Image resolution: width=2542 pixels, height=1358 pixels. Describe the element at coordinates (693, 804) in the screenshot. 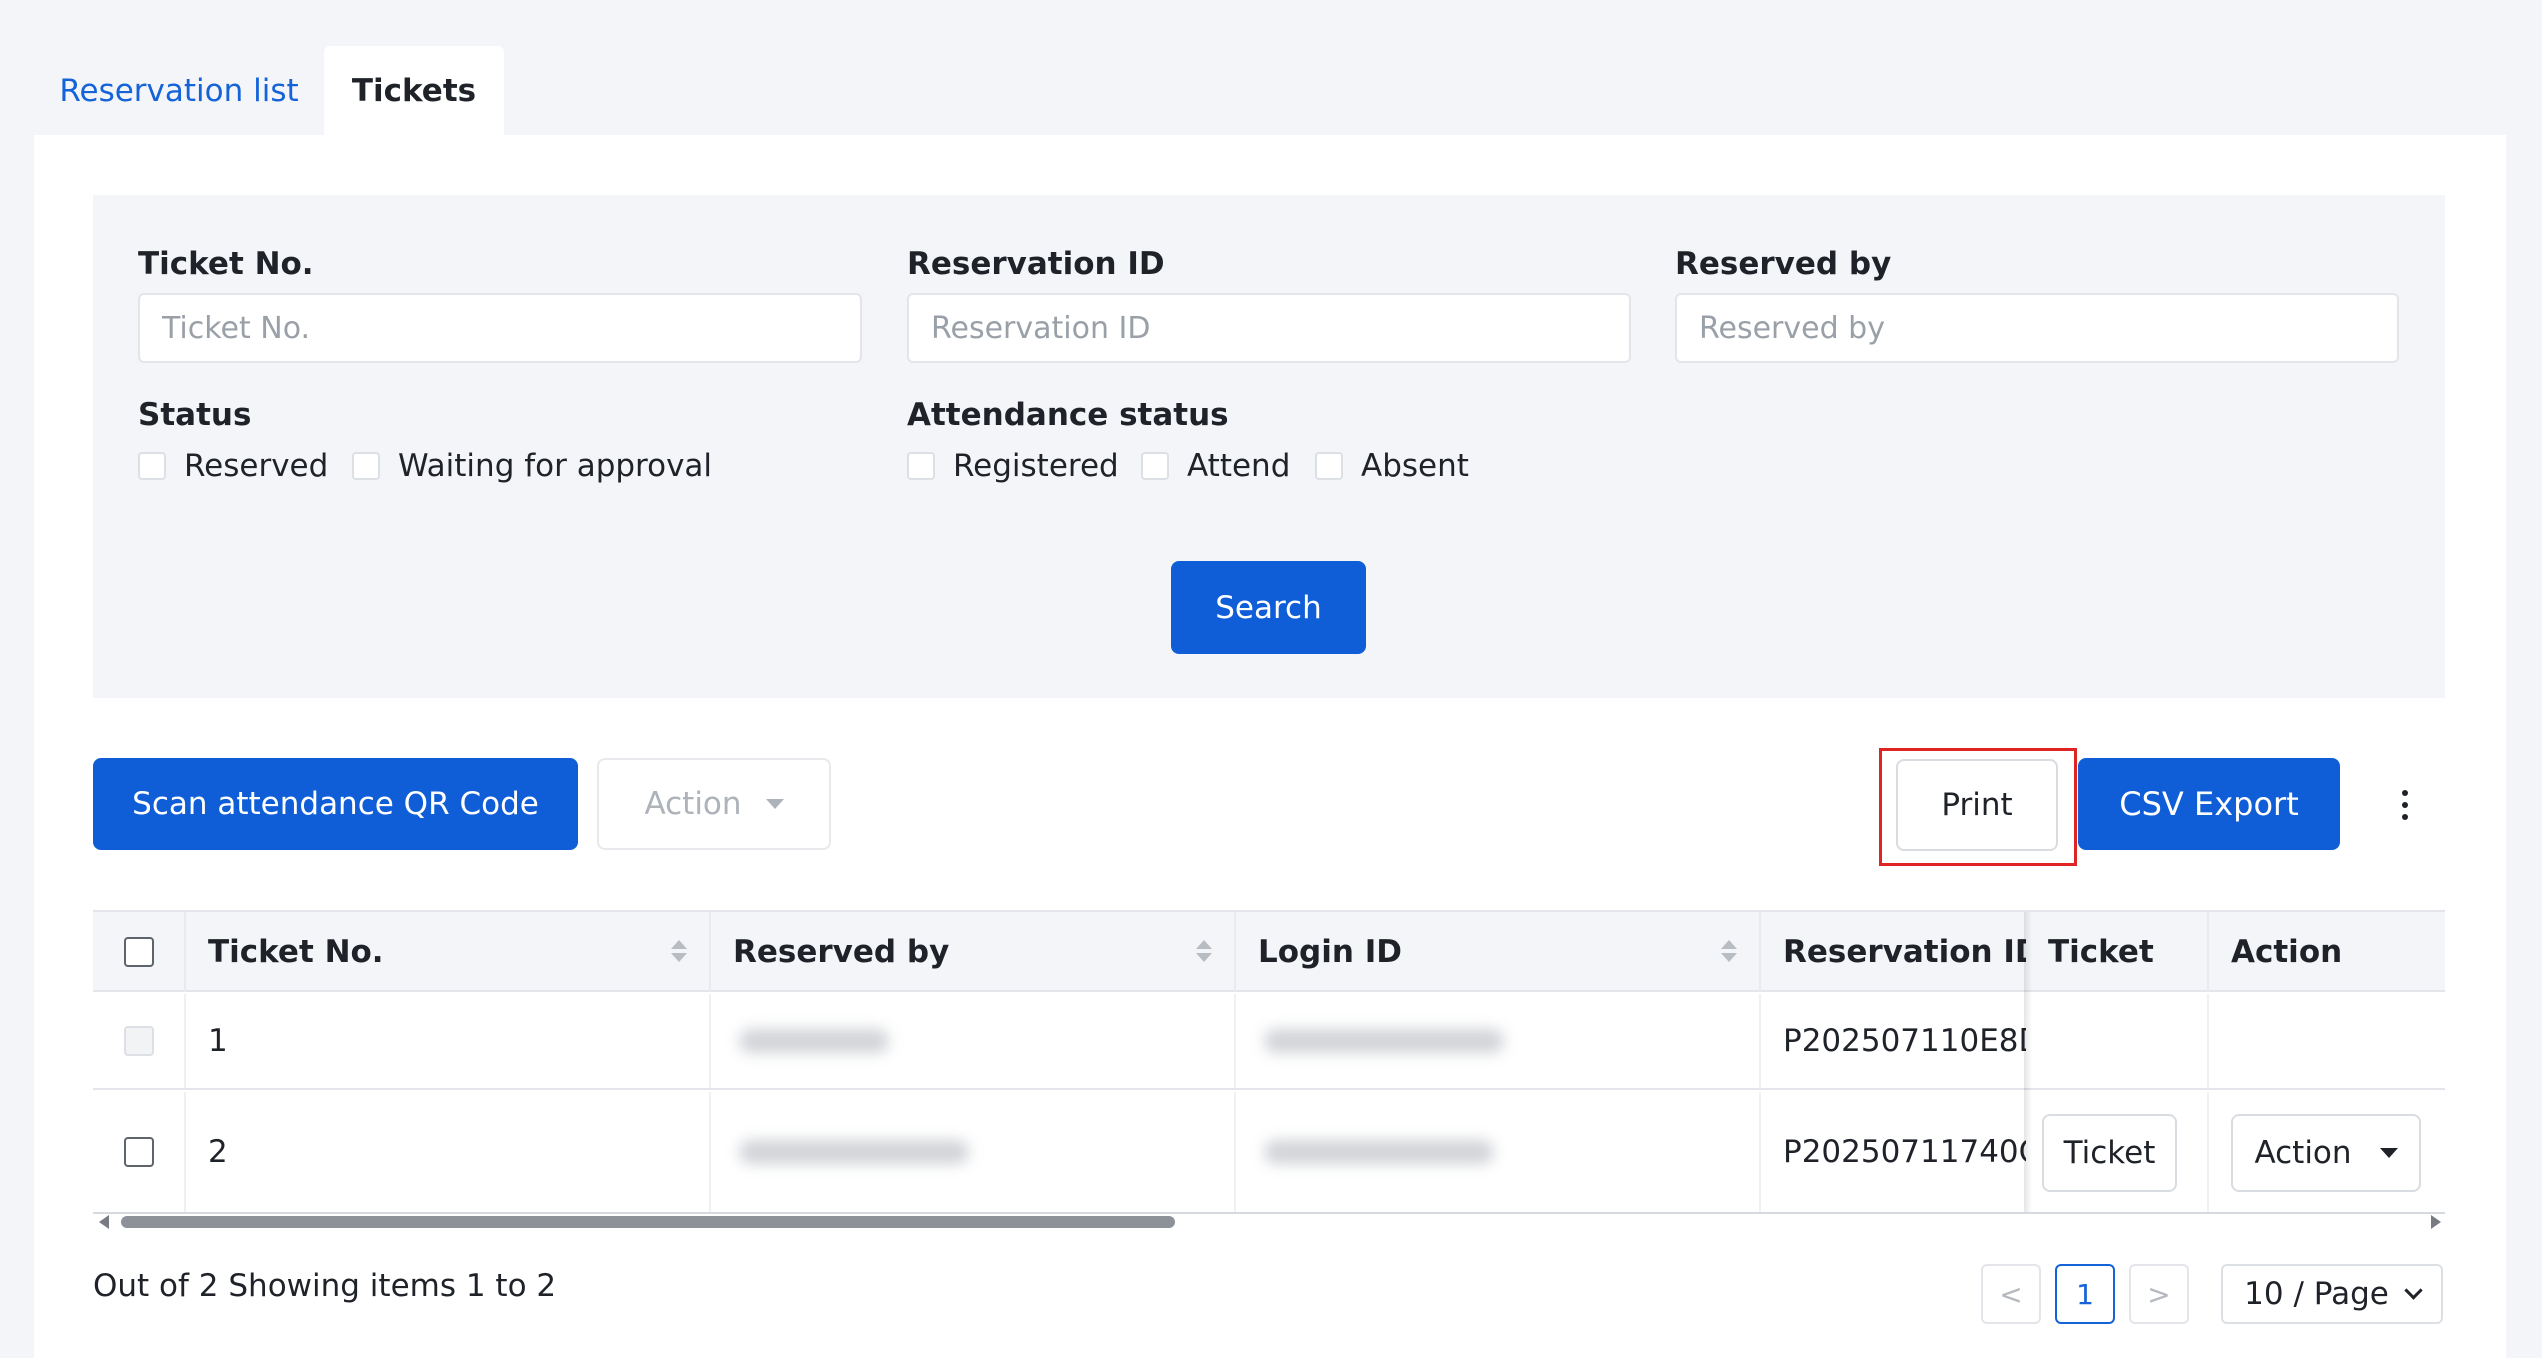

I see `bulk-action-label: Action` at that location.